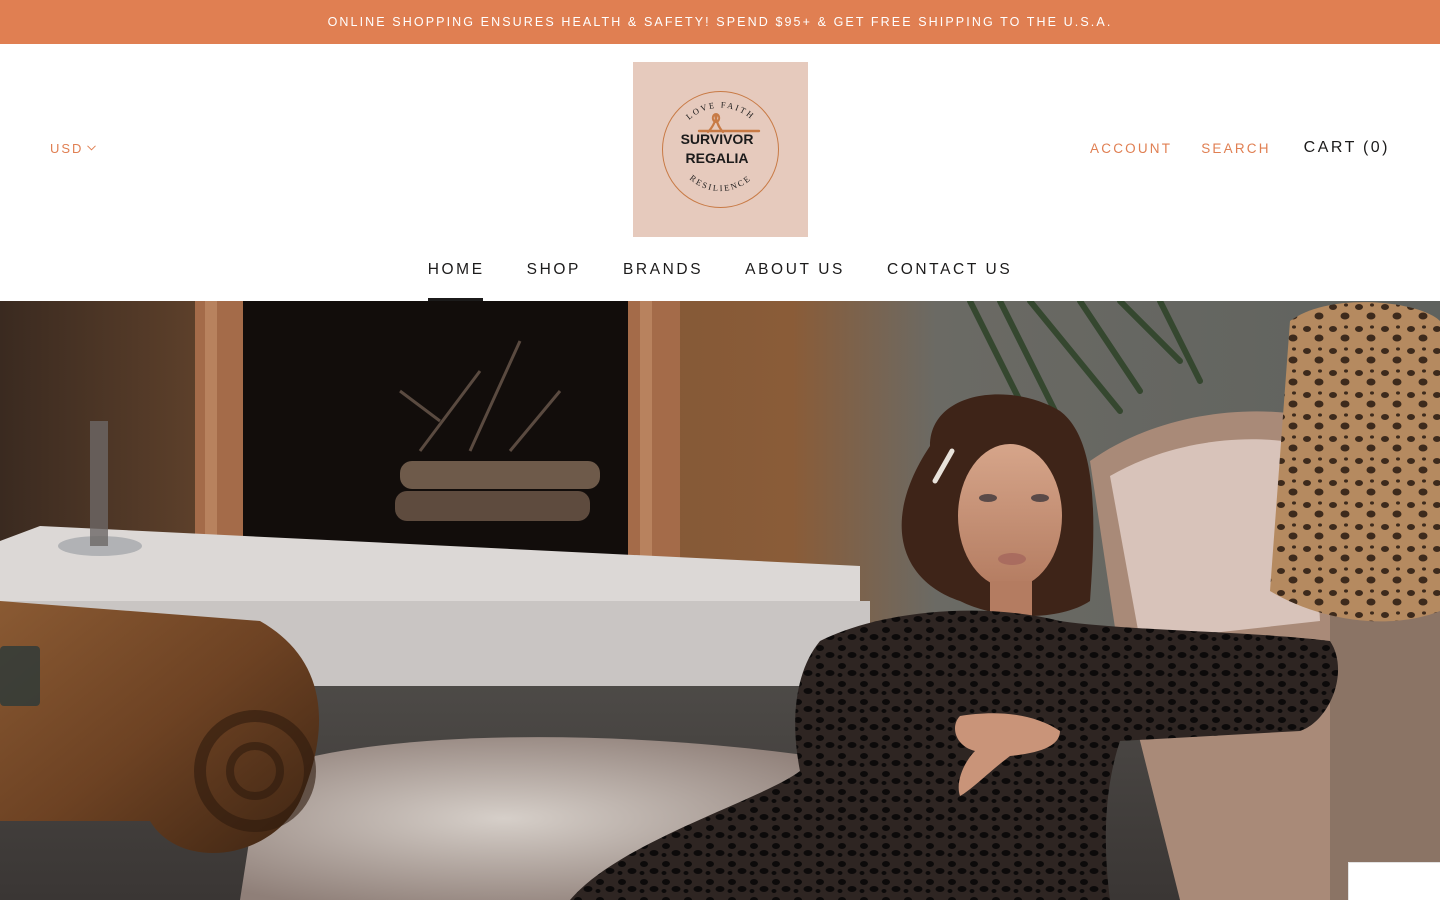 This screenshot has width=1440, height=900. I want to click on corner-widget, so click(1394, 881).